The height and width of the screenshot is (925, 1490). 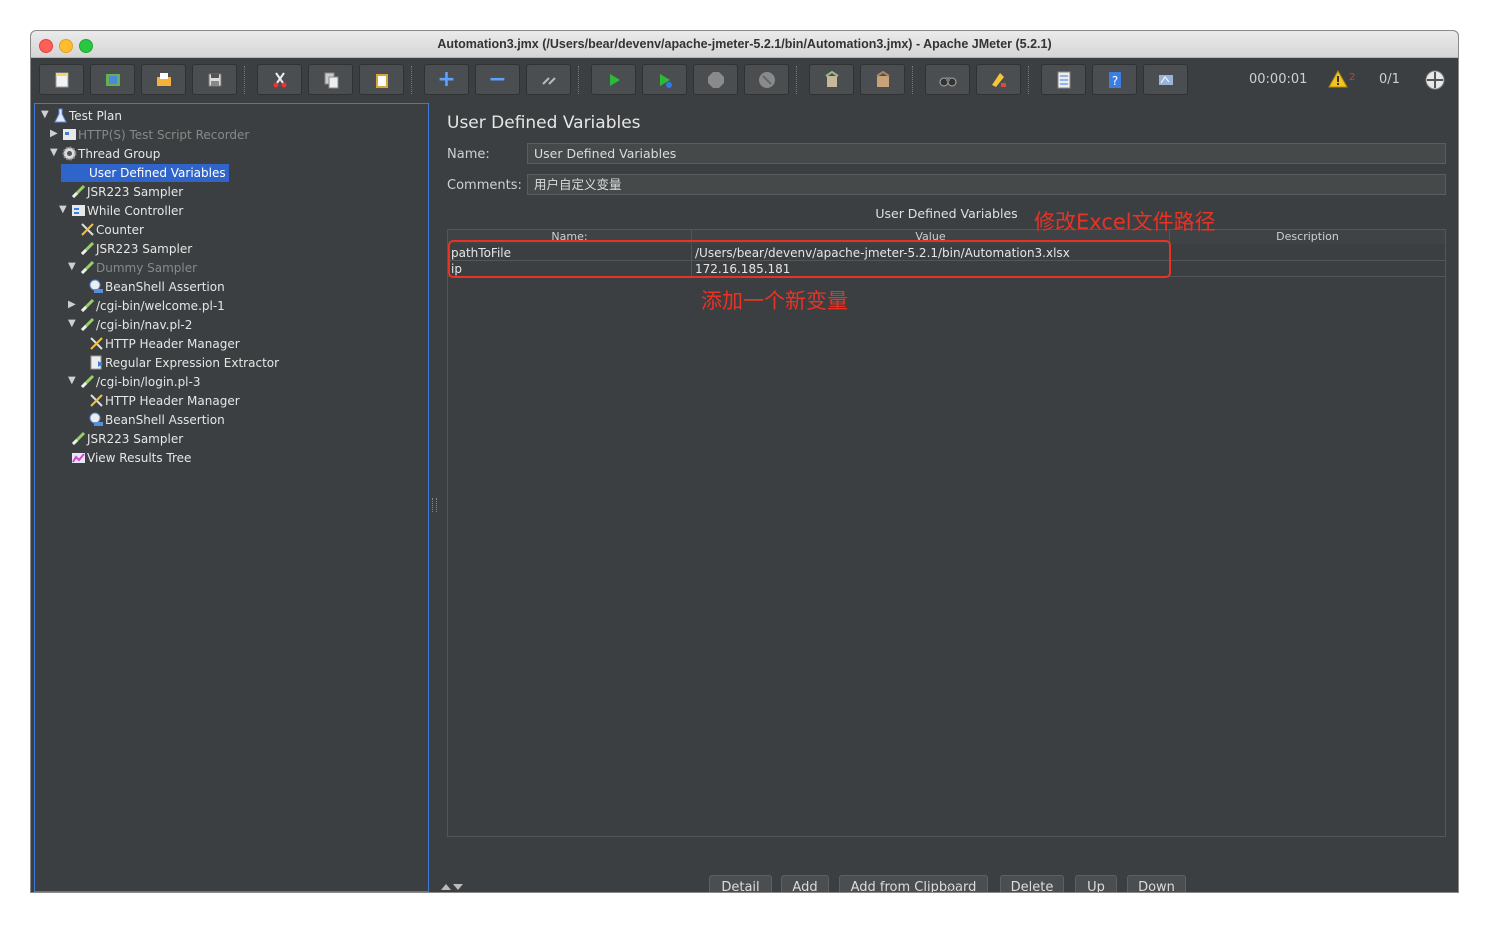 What do you see at coordinates (484, 185) in the screenshot?
I see `comments-label: Comments:` at bounding box center [484, 185].